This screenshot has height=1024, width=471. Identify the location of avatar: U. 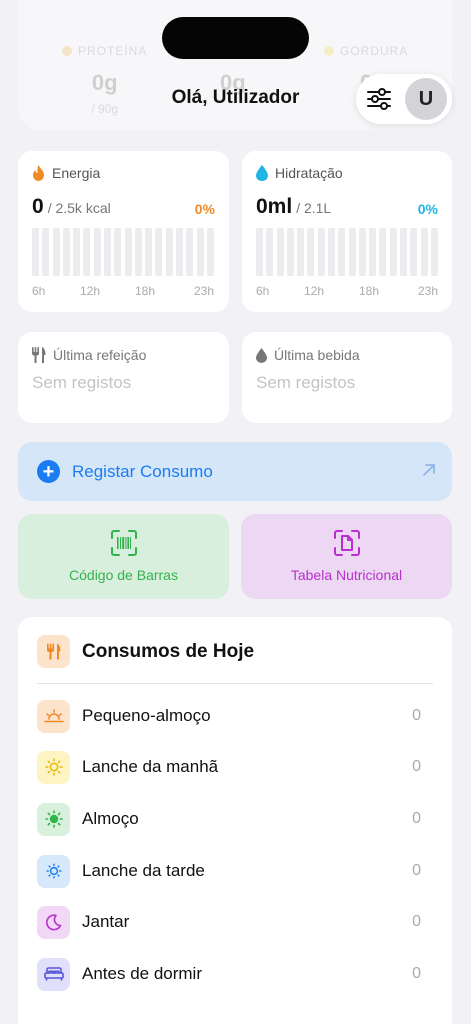
(426, 99).